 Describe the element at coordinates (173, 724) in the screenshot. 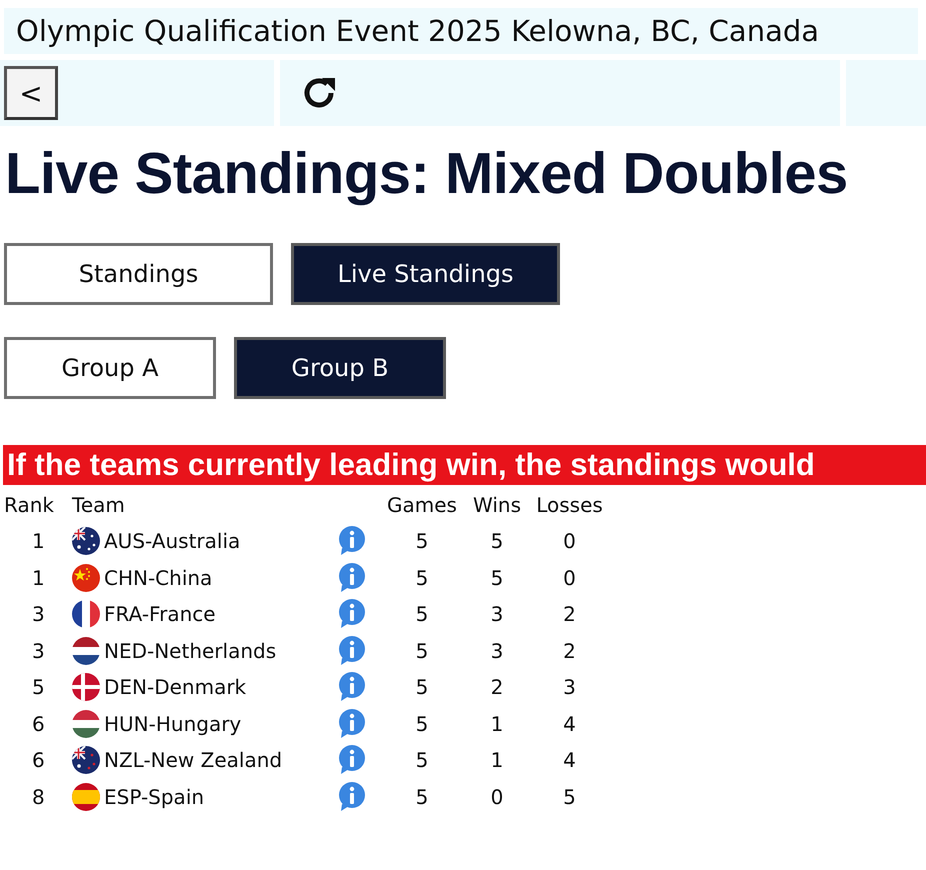

I see `team-name: HUN-Hungary` at that location.